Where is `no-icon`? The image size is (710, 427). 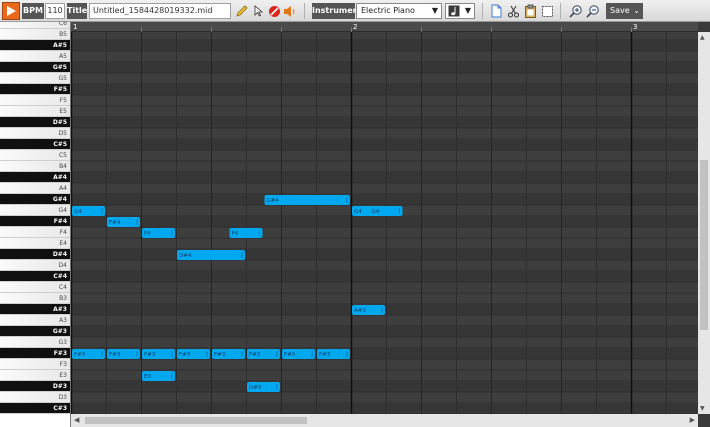 no-icon is located at coordinates (274, 11).